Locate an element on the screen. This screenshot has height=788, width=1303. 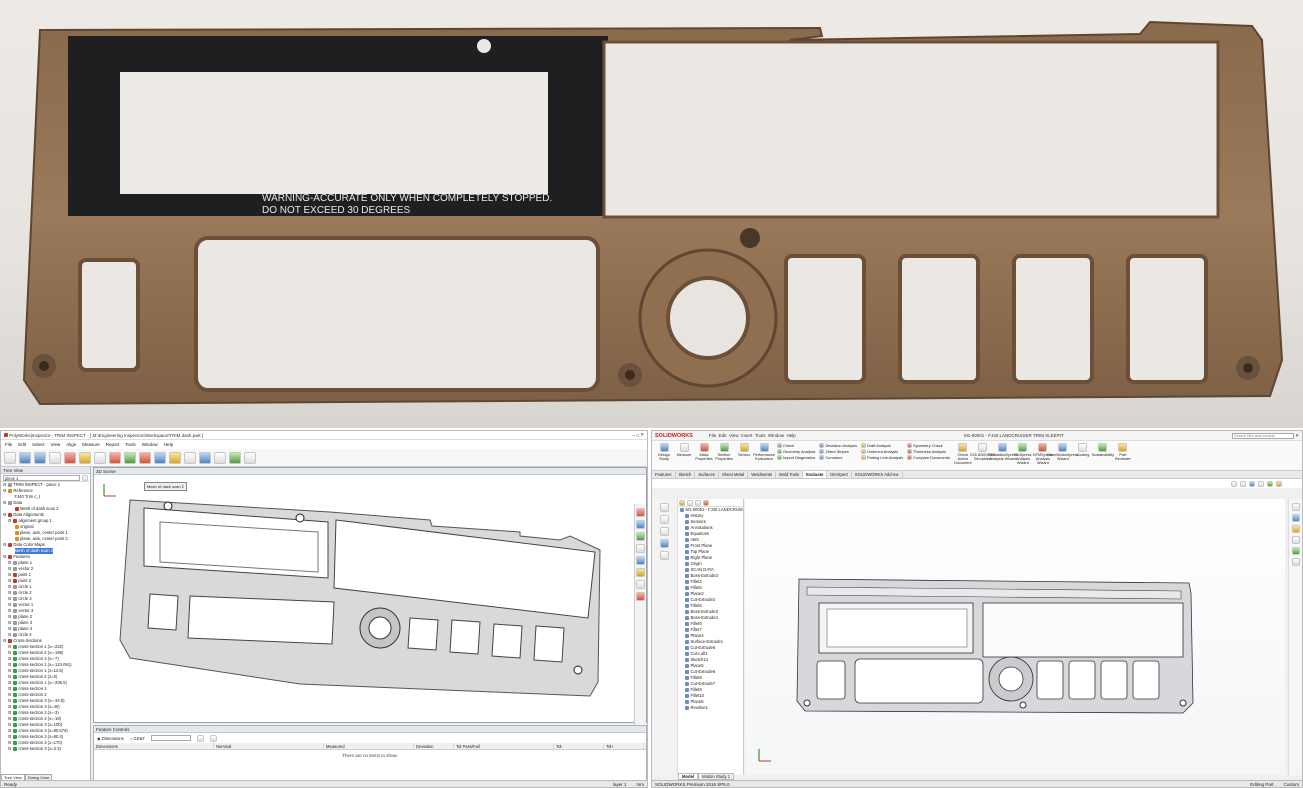
shading-icon is located at coordinates (640, 596).